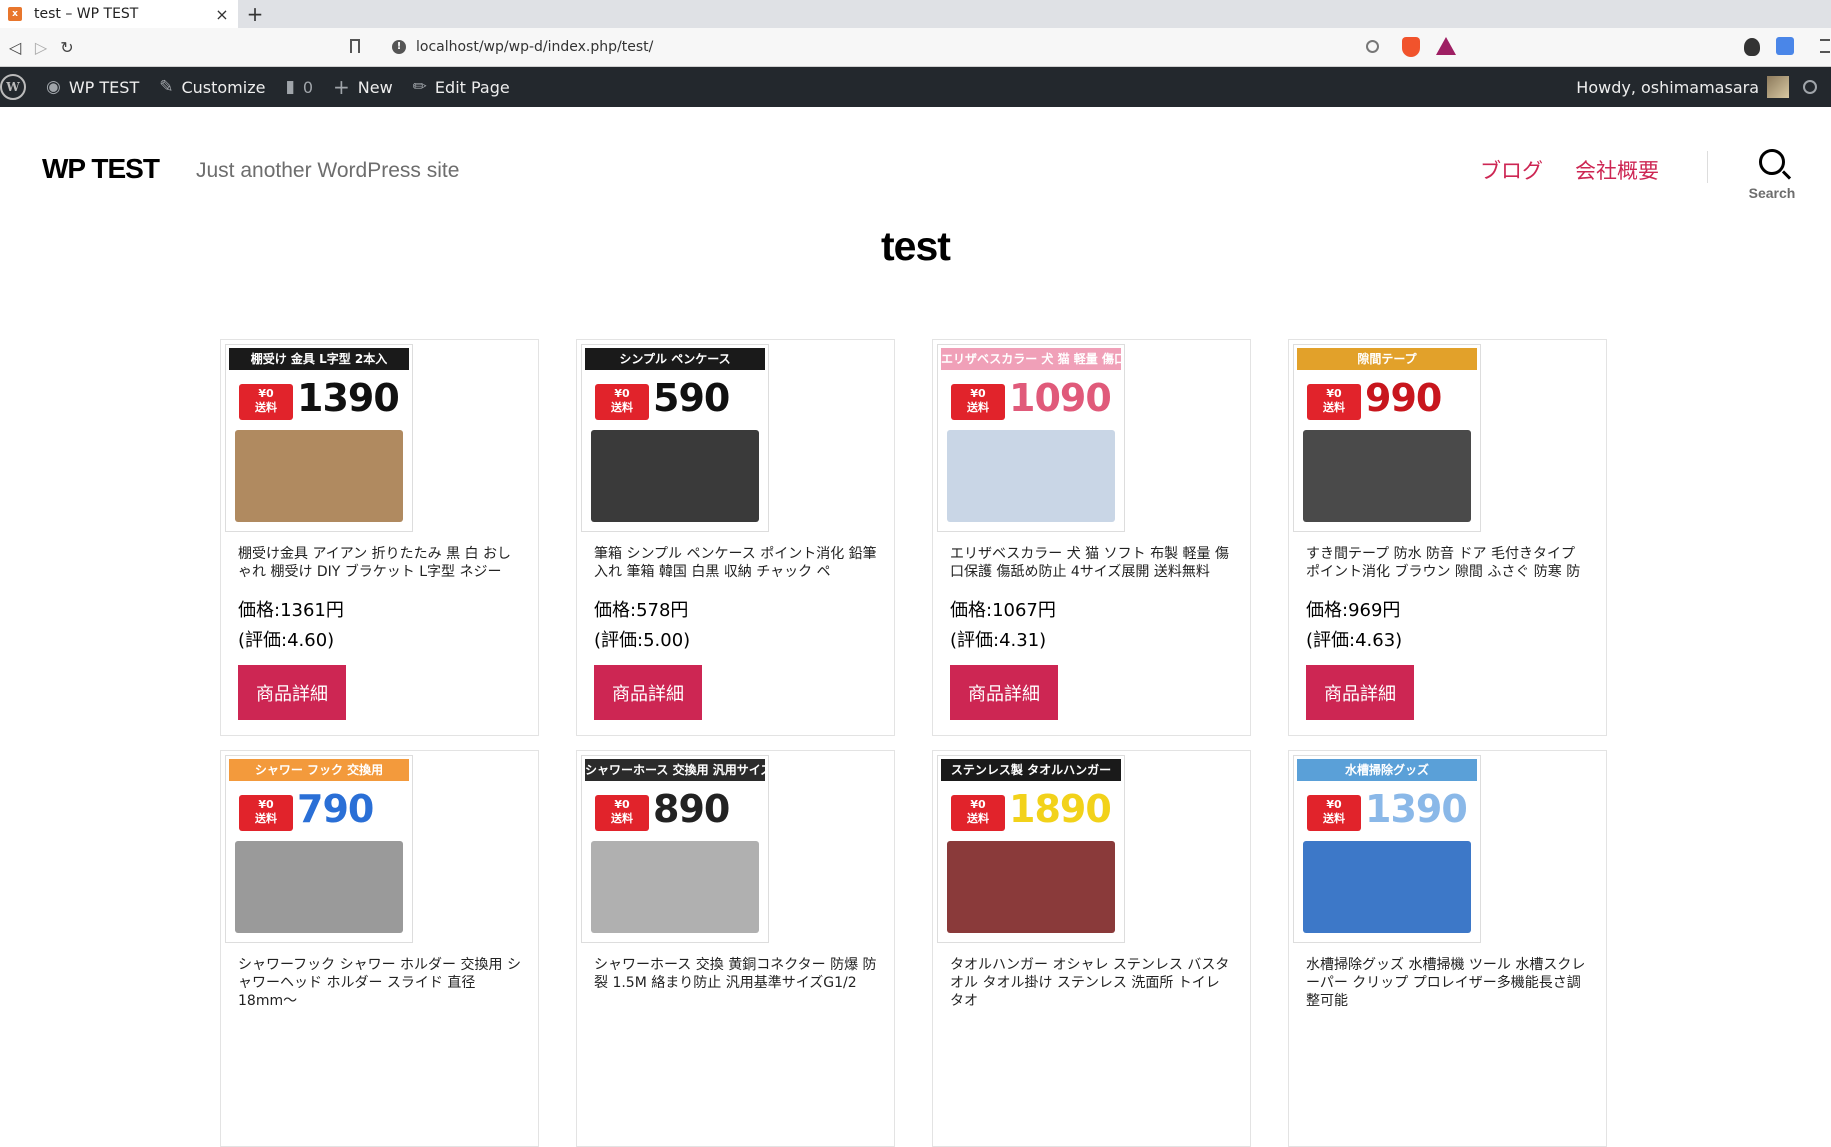 The width and height of the screenshot is (1831, 1147). I want to click on product-image-price: 1890, so click(1060, 809).